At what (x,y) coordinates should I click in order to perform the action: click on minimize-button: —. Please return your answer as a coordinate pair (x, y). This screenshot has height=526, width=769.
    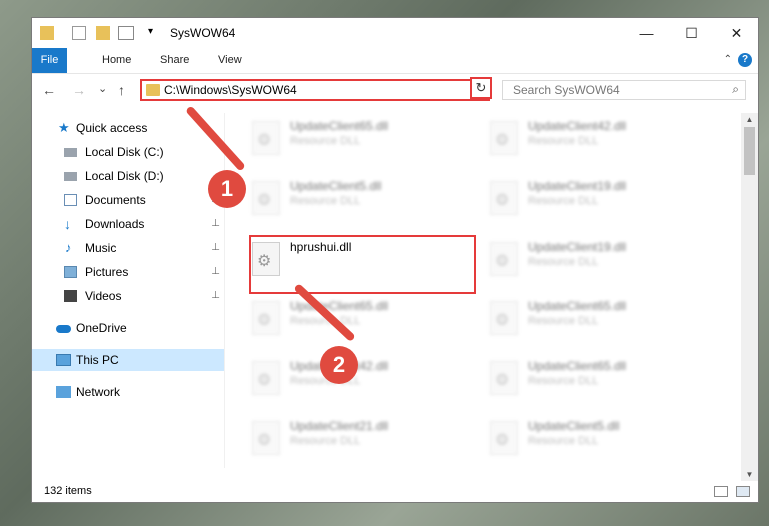
    Looking at the image, I should click on (646, 33).